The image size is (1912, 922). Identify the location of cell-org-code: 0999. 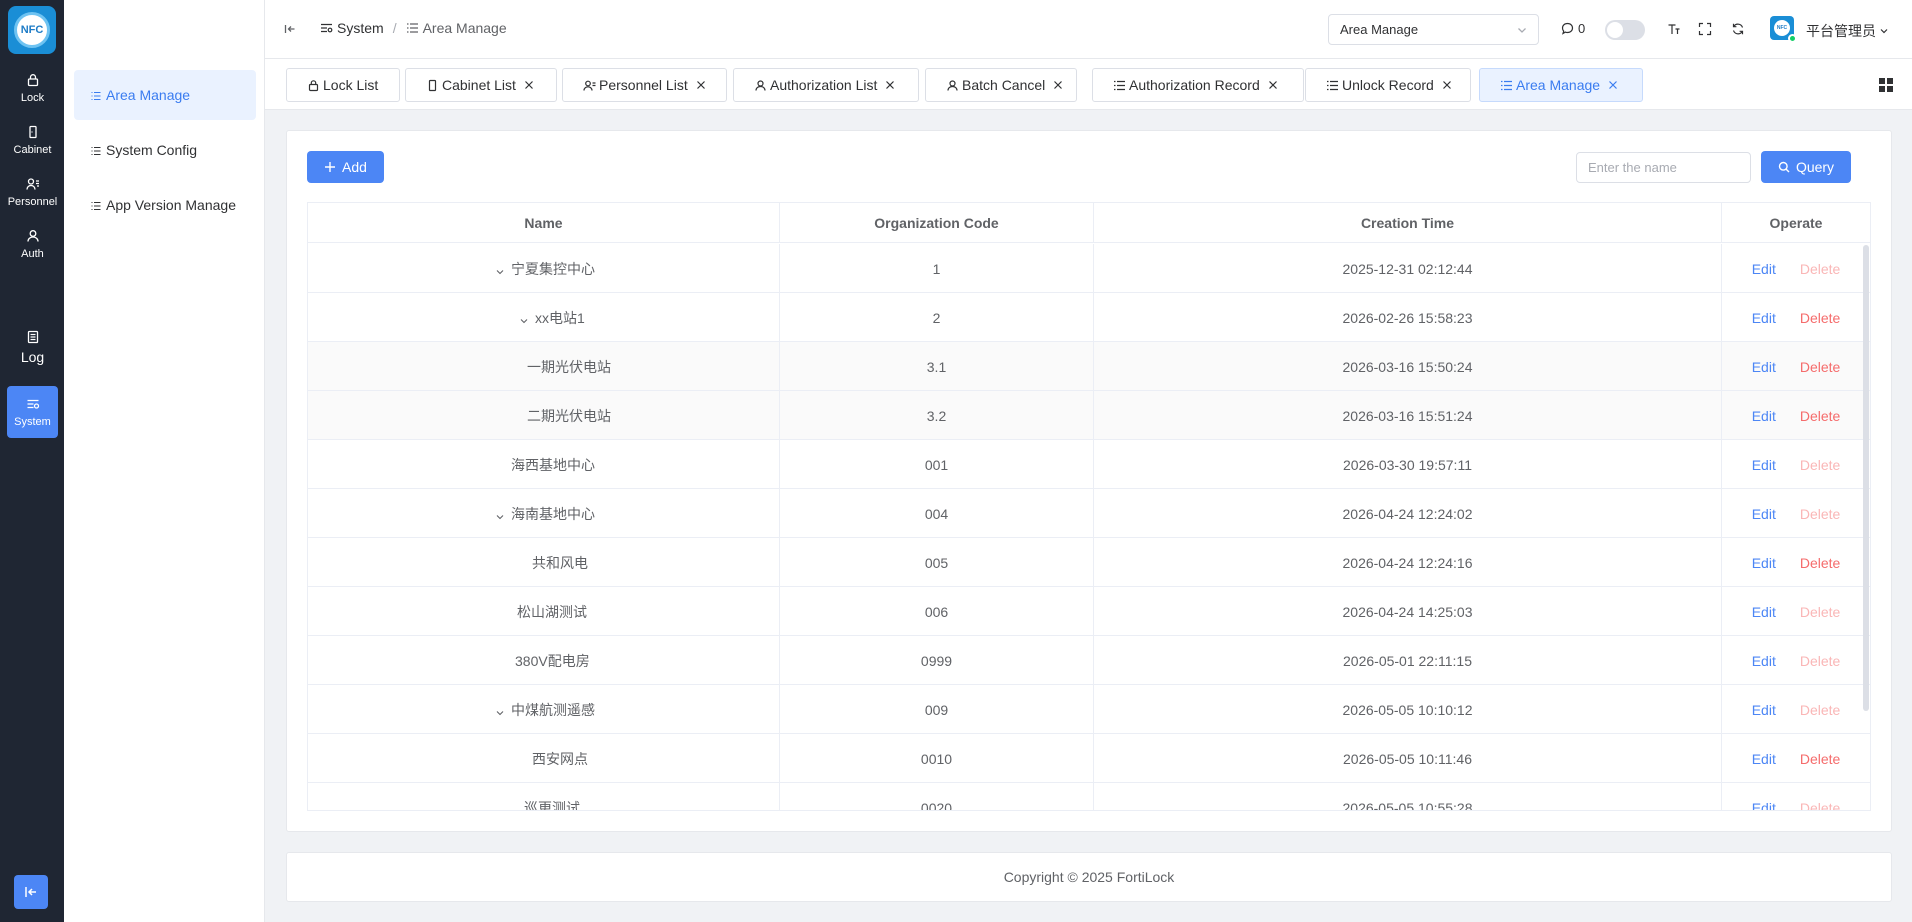
(937, 660).